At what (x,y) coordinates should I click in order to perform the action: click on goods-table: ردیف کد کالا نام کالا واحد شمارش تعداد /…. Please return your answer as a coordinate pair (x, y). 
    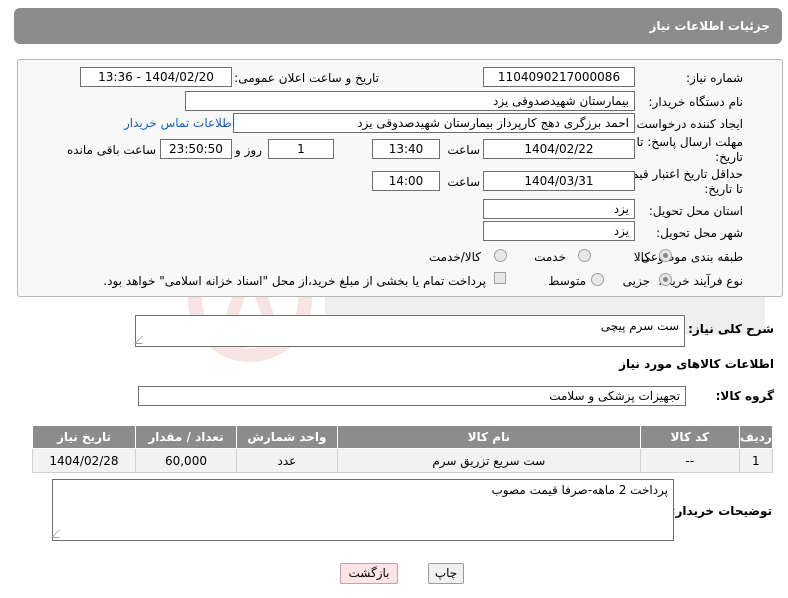
    Looking at the image, I should click on (403, 449).